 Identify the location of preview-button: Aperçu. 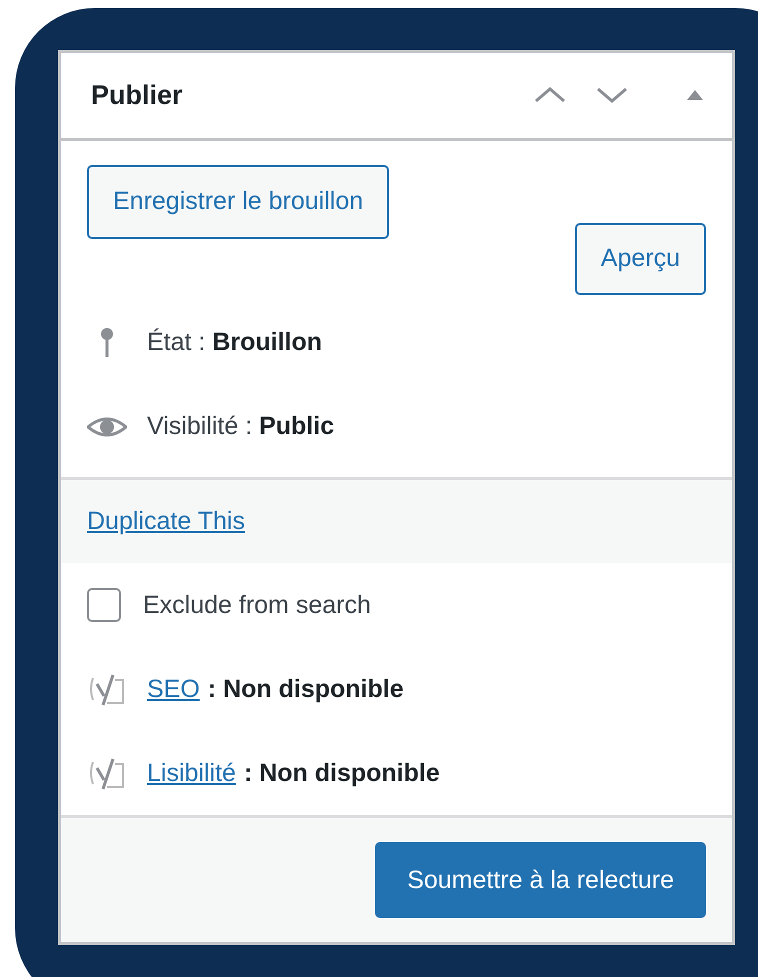
(640, 258).